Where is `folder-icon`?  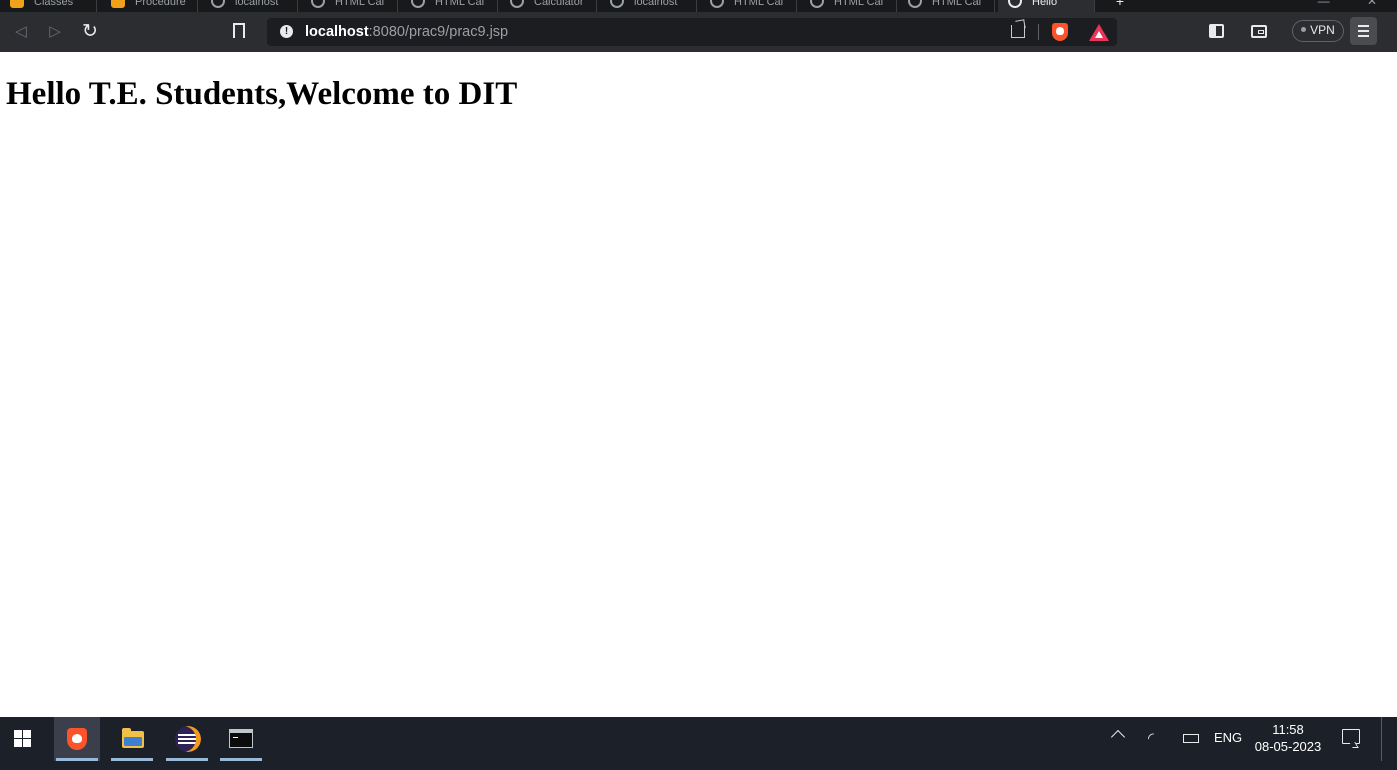
folder-icon is located at coordinates (133, 738).